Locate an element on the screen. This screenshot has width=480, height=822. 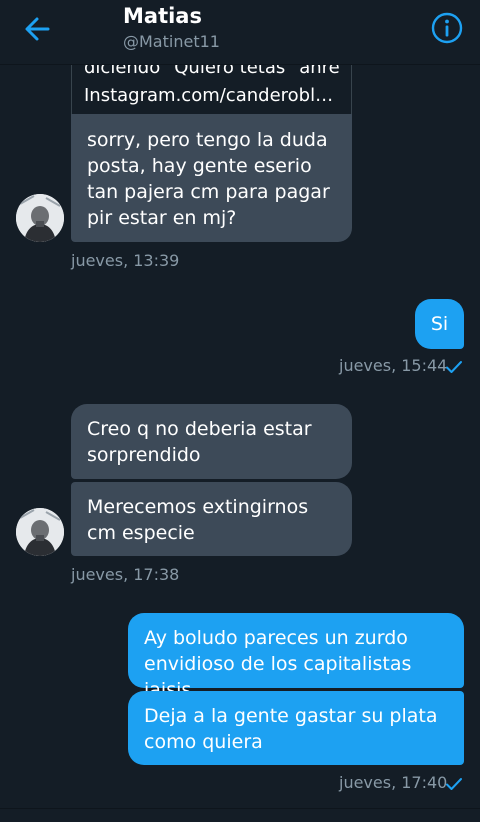
info-button is located at coordinates (447, 28).